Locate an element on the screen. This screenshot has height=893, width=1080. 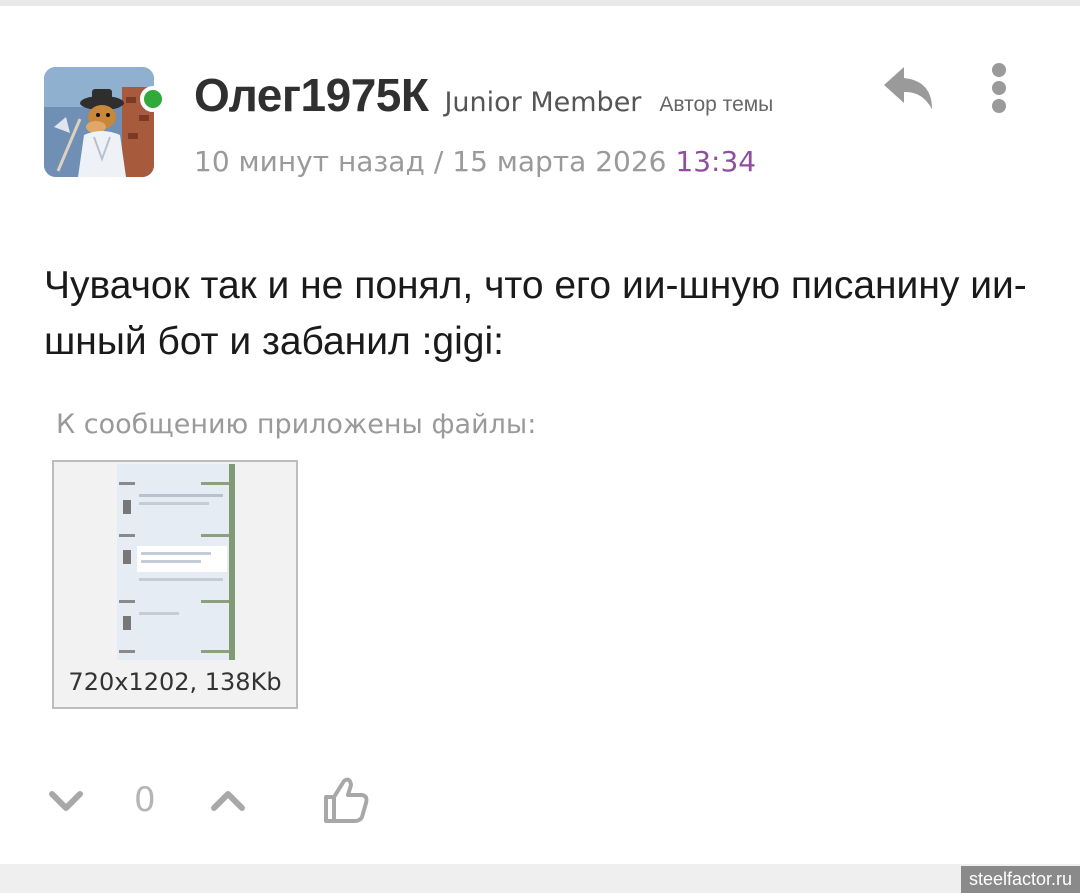
thumbs-up-icon is located at coordinates (346, 800).